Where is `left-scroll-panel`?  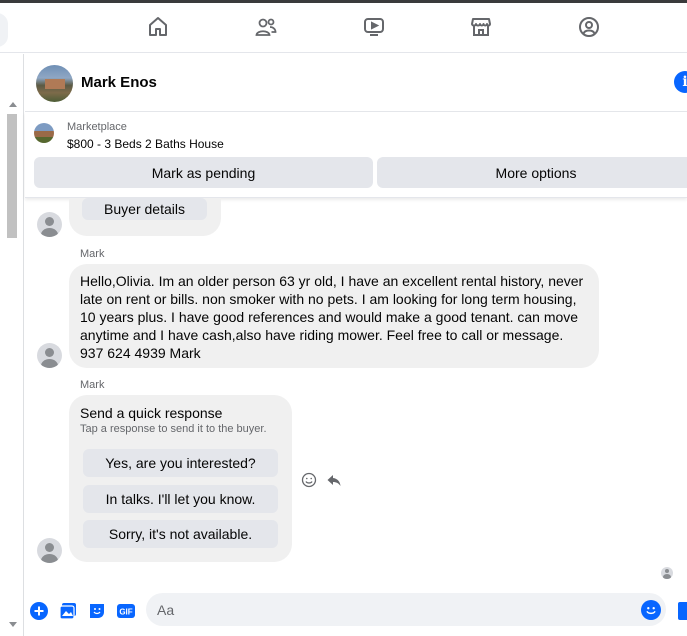 left-scroll-panel is located at coordinates (12, 345).